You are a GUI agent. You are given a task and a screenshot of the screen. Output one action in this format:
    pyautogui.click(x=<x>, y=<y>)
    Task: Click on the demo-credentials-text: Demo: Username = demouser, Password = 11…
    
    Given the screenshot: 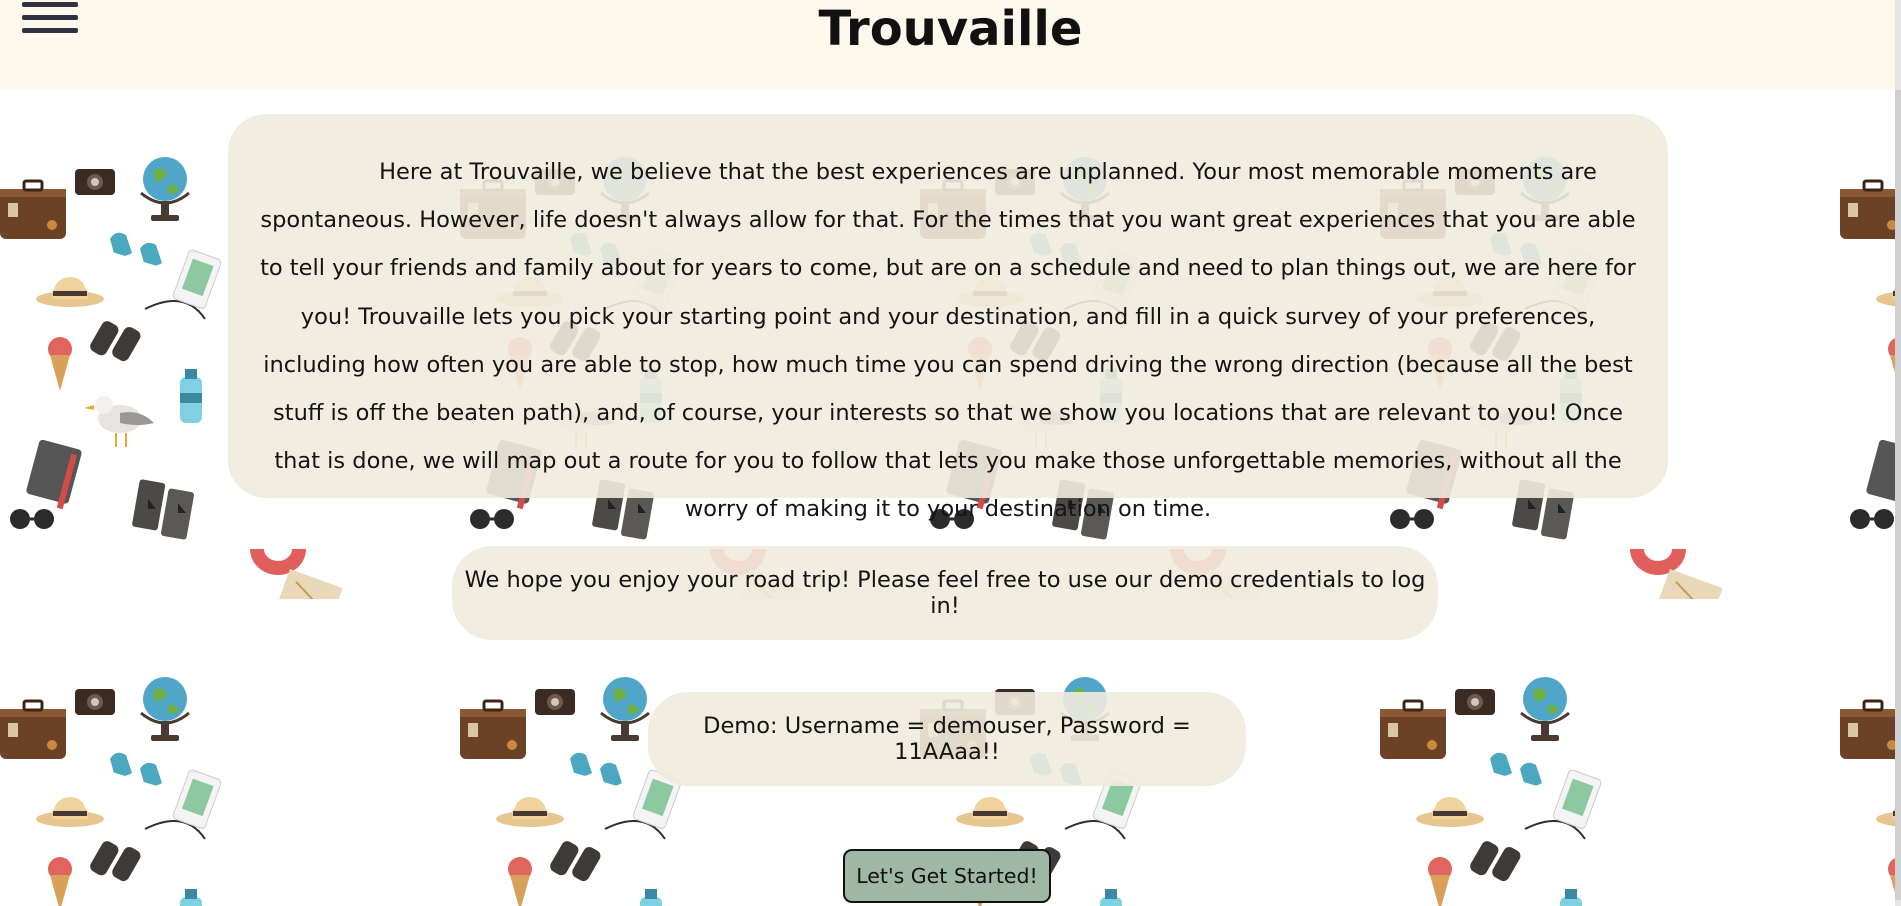 What is the action you would take?
    pyautogui.click(x=947, y=739)
    